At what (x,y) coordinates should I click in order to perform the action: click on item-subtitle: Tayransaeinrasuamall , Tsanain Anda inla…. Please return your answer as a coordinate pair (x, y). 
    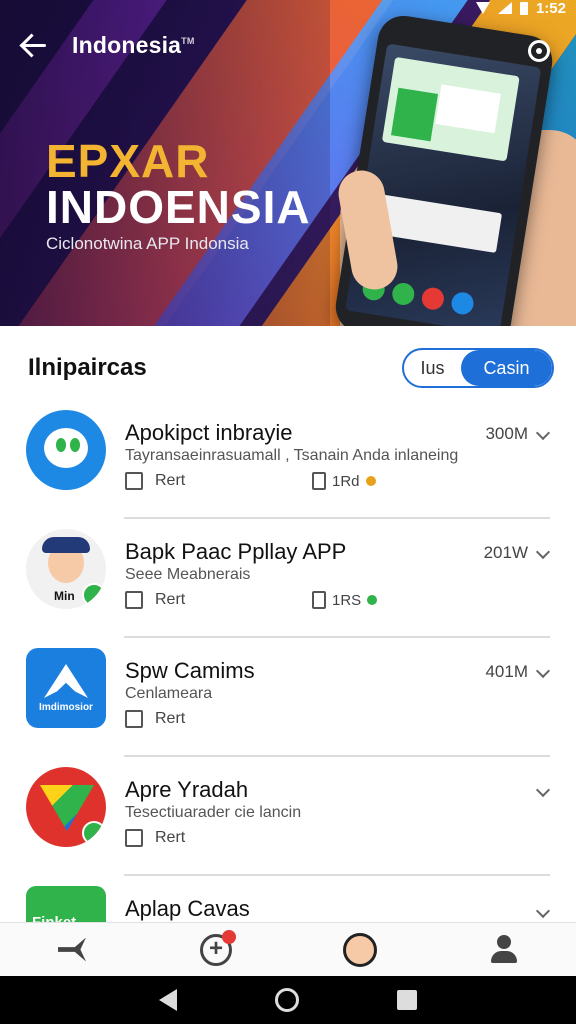
    Looking at the image, I should click on (292, 455).